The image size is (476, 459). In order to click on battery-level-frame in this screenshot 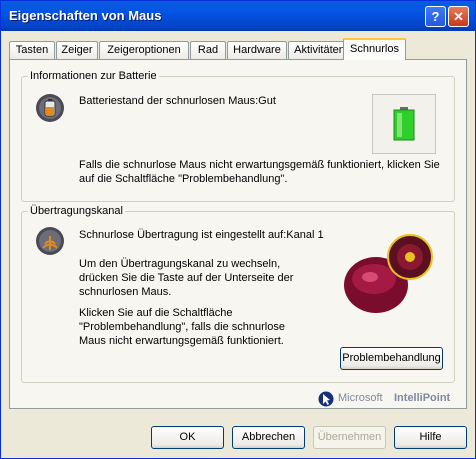, I will do `click(404, 124)`.